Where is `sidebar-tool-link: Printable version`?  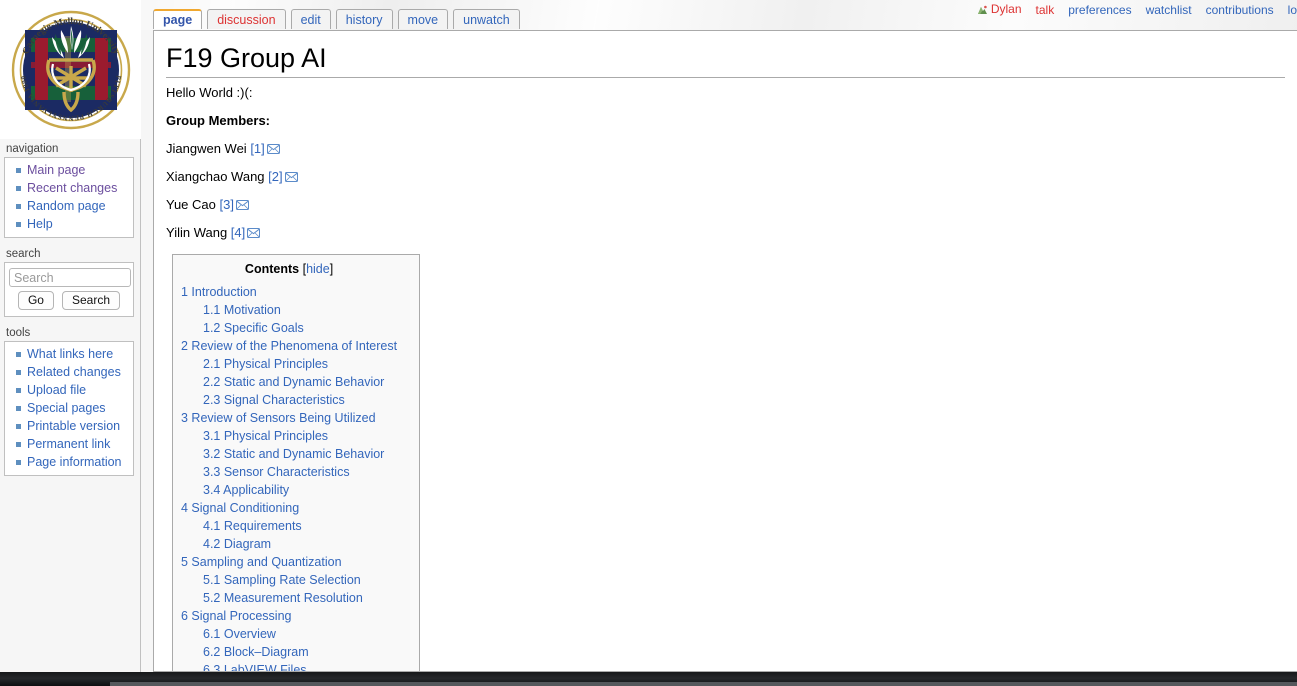
sidebar-tool-link: Printable version is located at coordinates (73, 426).